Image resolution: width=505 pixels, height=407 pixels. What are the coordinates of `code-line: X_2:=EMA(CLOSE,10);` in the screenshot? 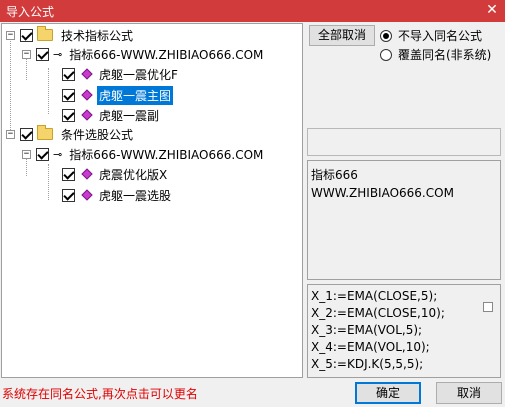 It's located at (378, 313).